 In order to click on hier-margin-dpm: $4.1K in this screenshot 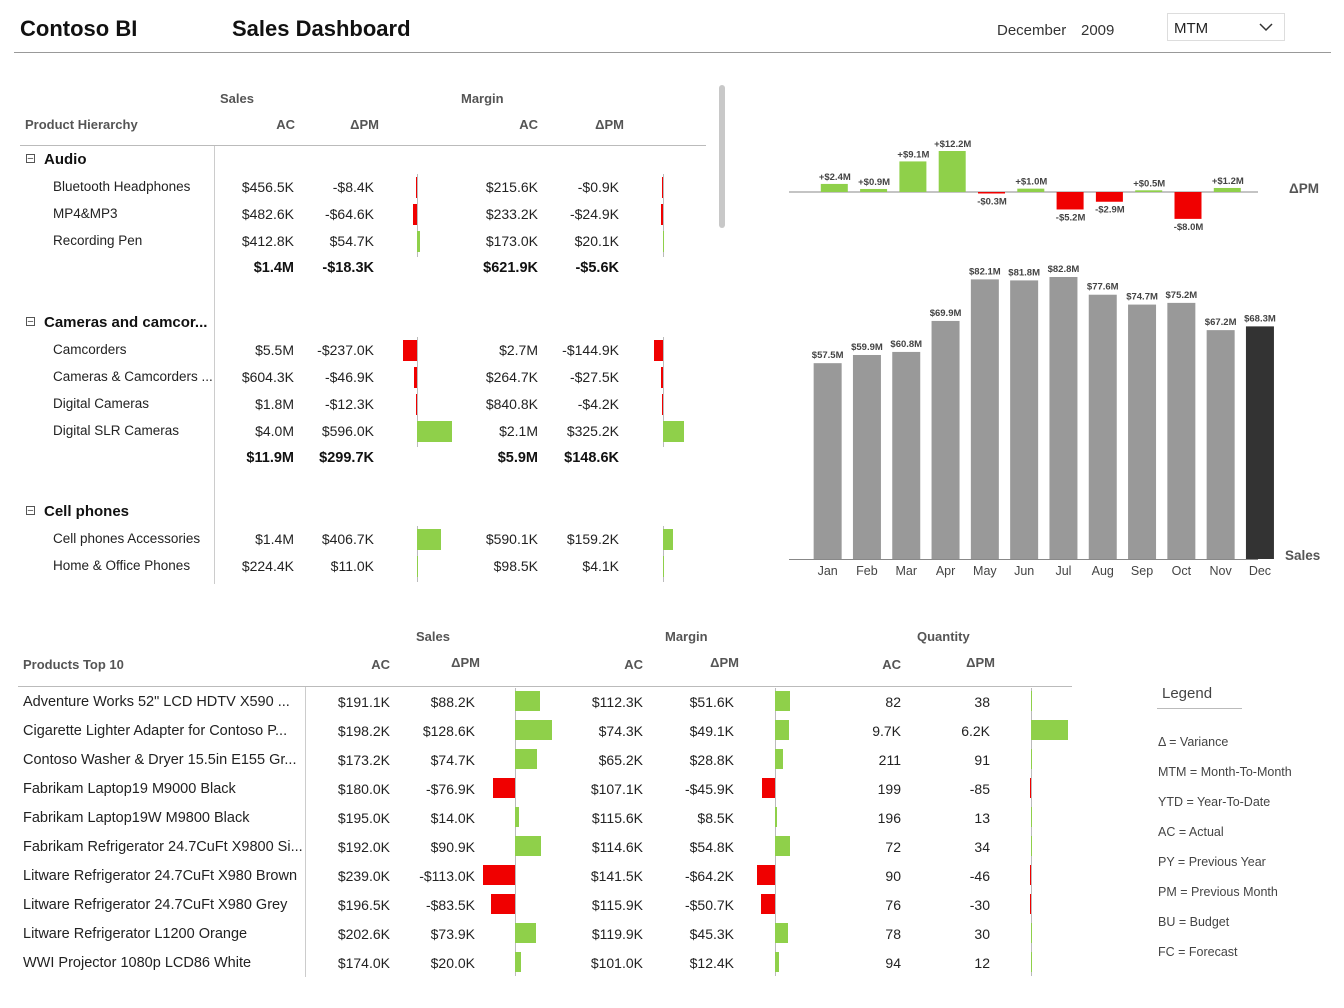, I will do `click(600, 566)`.